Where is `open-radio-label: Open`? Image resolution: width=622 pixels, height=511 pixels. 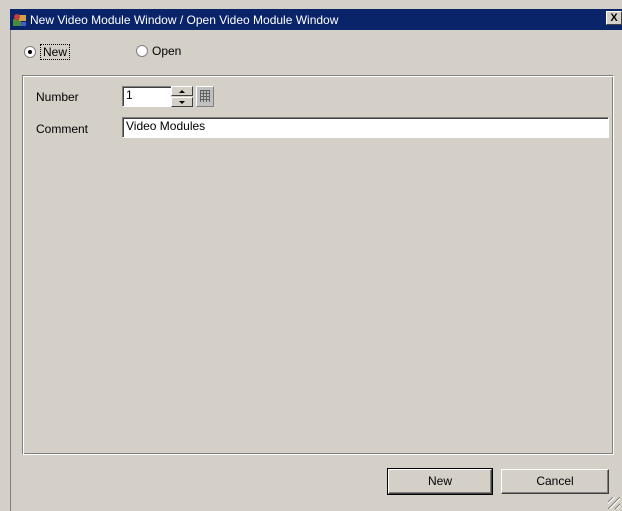
open-radio-label: Open is located at coordinates (166, 51).